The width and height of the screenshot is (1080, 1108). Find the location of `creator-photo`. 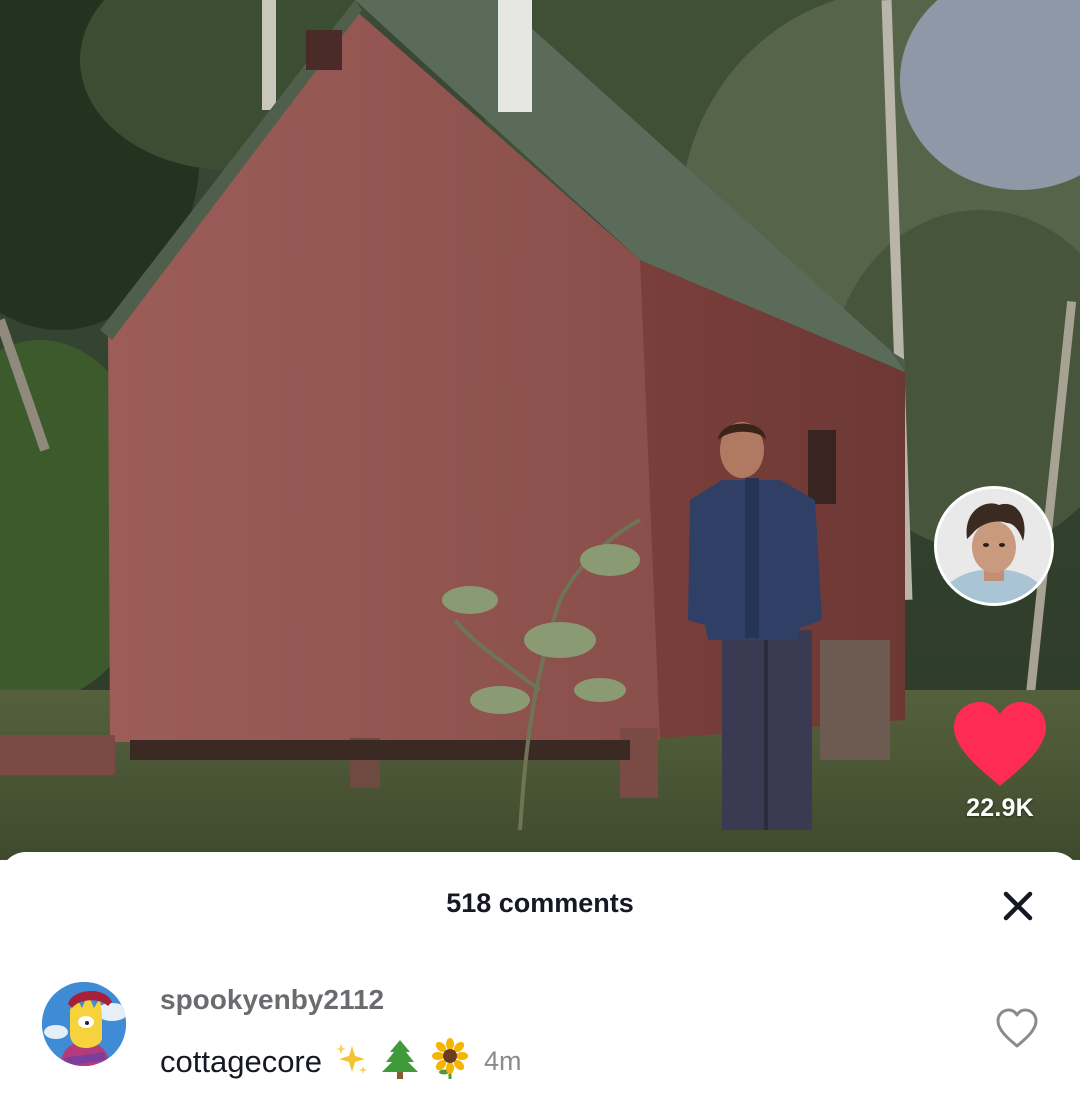

creator-photo is located at coordinates (994, 546).